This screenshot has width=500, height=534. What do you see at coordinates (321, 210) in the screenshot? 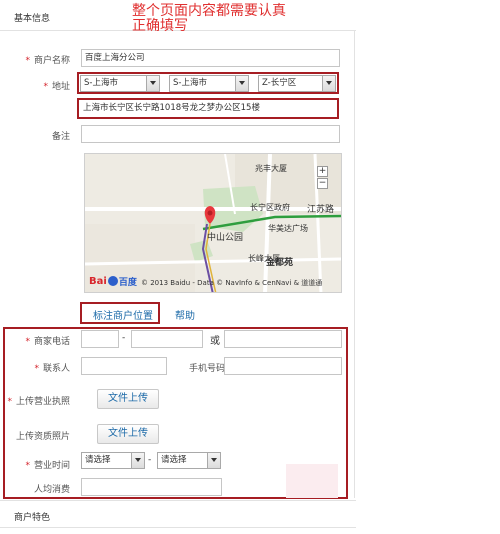
I see `map-label-jiangsu-rd: 江苏路` at bounding box center [321, 210].